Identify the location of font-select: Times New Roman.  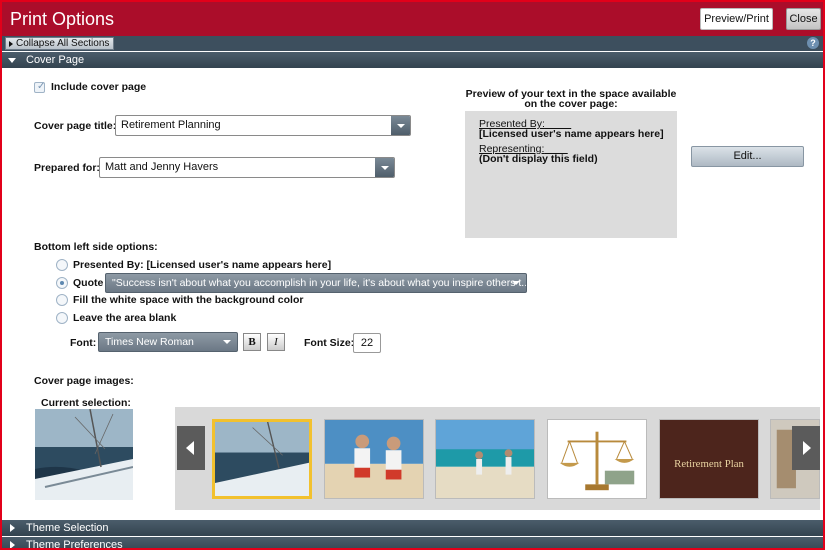
(168, 342).